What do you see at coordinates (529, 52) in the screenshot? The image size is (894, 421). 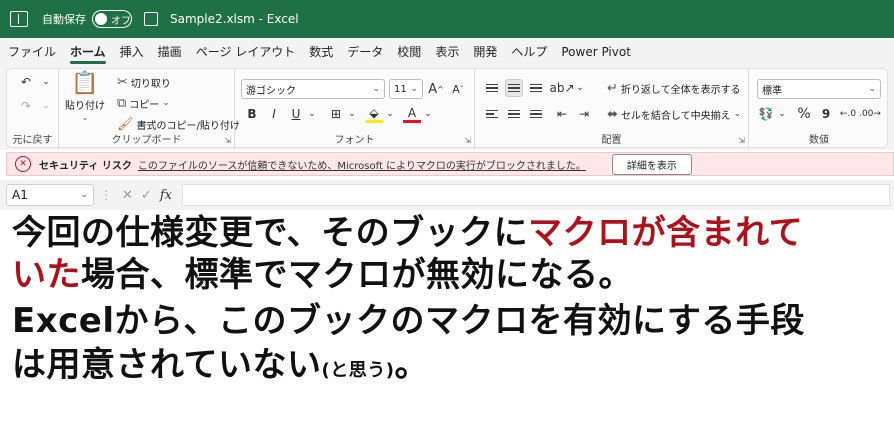 I see `tab-help: ヘルプ` at bounding box center [529, 52].